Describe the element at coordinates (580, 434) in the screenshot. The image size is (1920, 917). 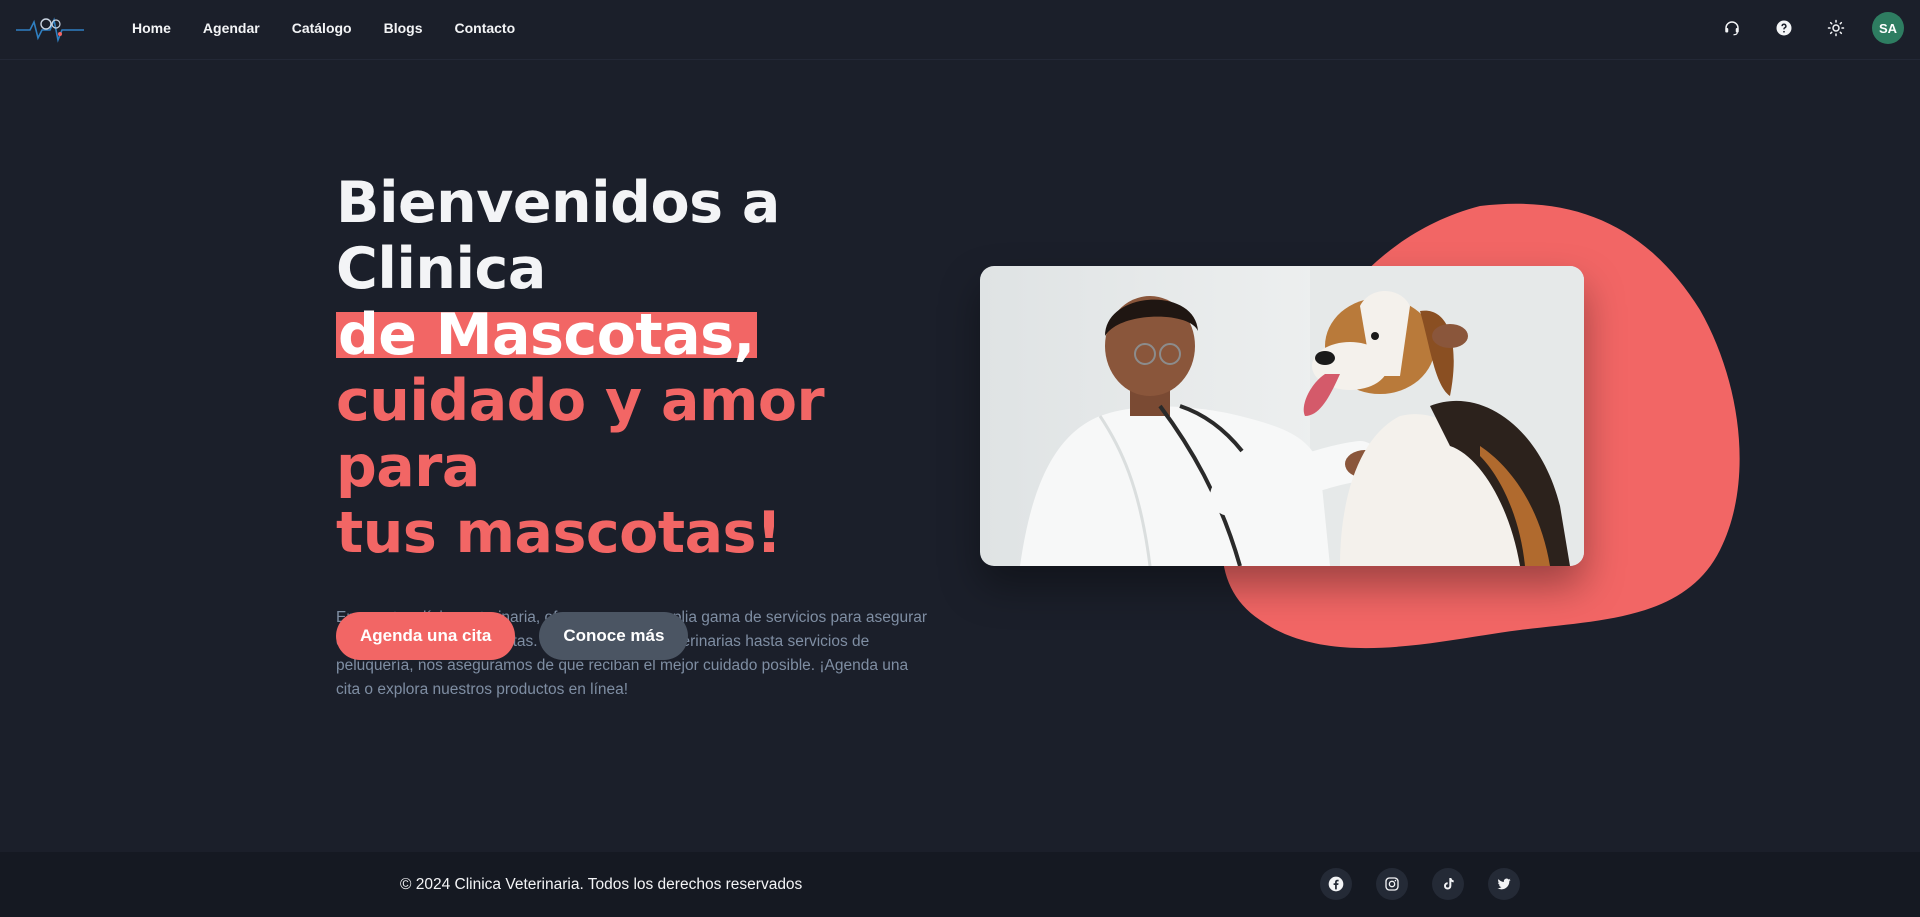
I see `hero-title-line3: cuidado y amor para` at that location.